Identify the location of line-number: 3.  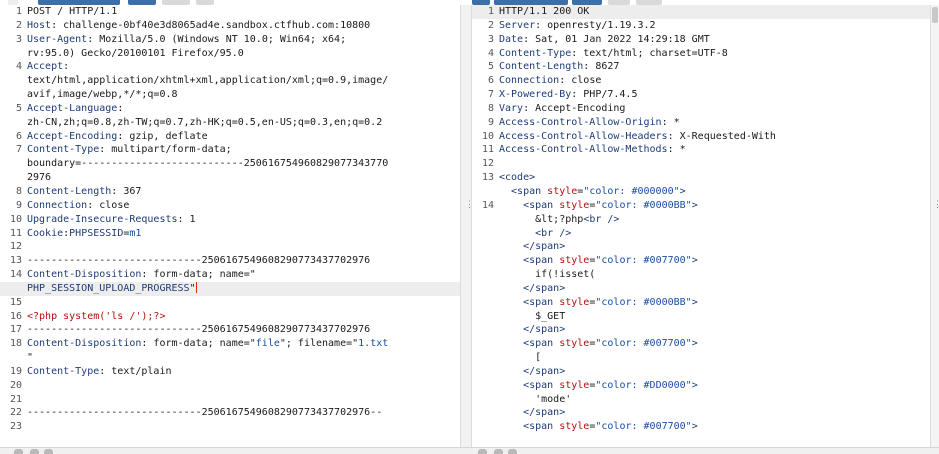
(490, 39).